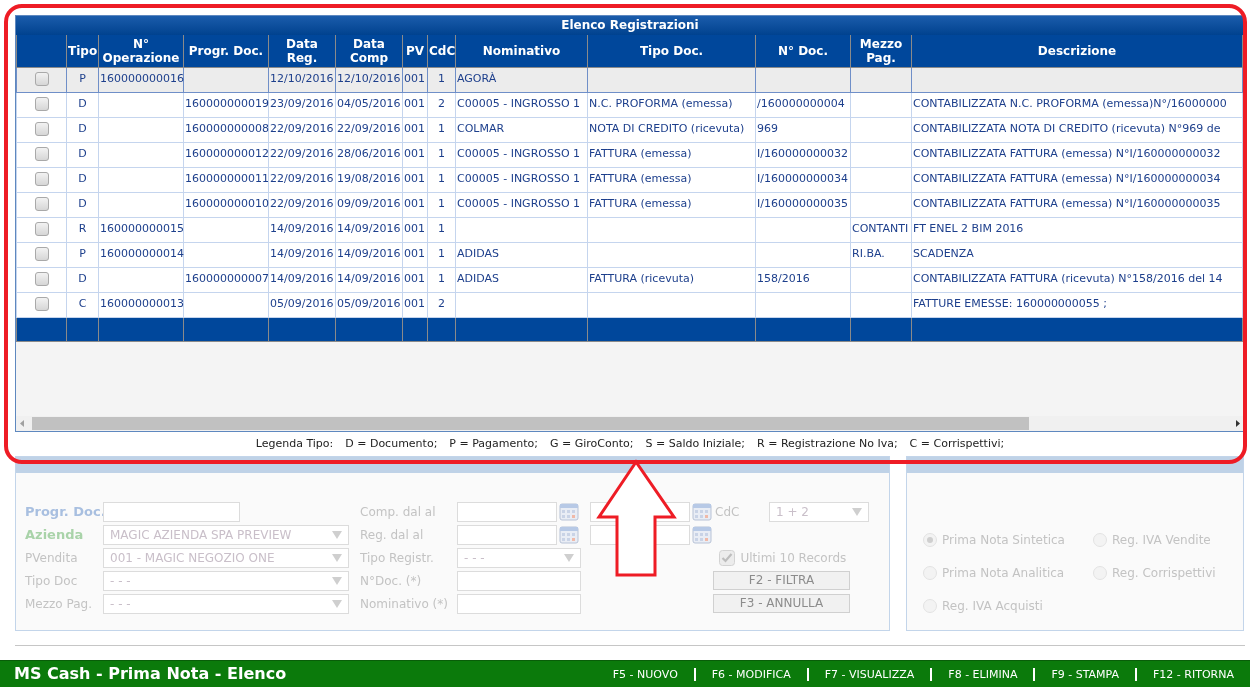  Describe the element at coordinates (629, 229) in the screenshot. I see `table-row: R 160000000015 14/09/2016 14/09/2016 001 1 CONTANTI FT ENEL 2 BIM 2016` at that location.